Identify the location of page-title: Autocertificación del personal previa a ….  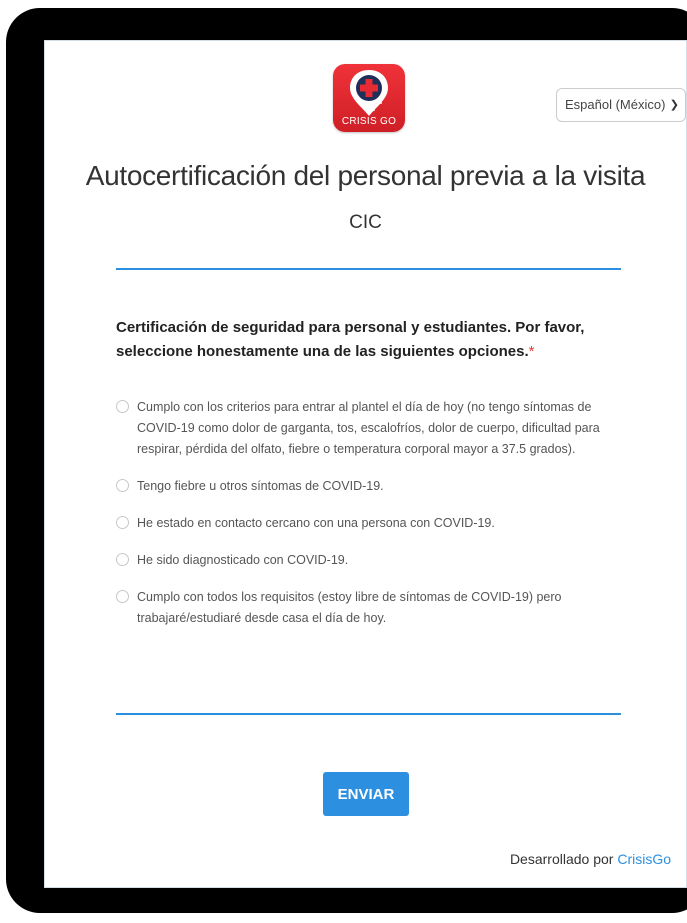
(365, 175).